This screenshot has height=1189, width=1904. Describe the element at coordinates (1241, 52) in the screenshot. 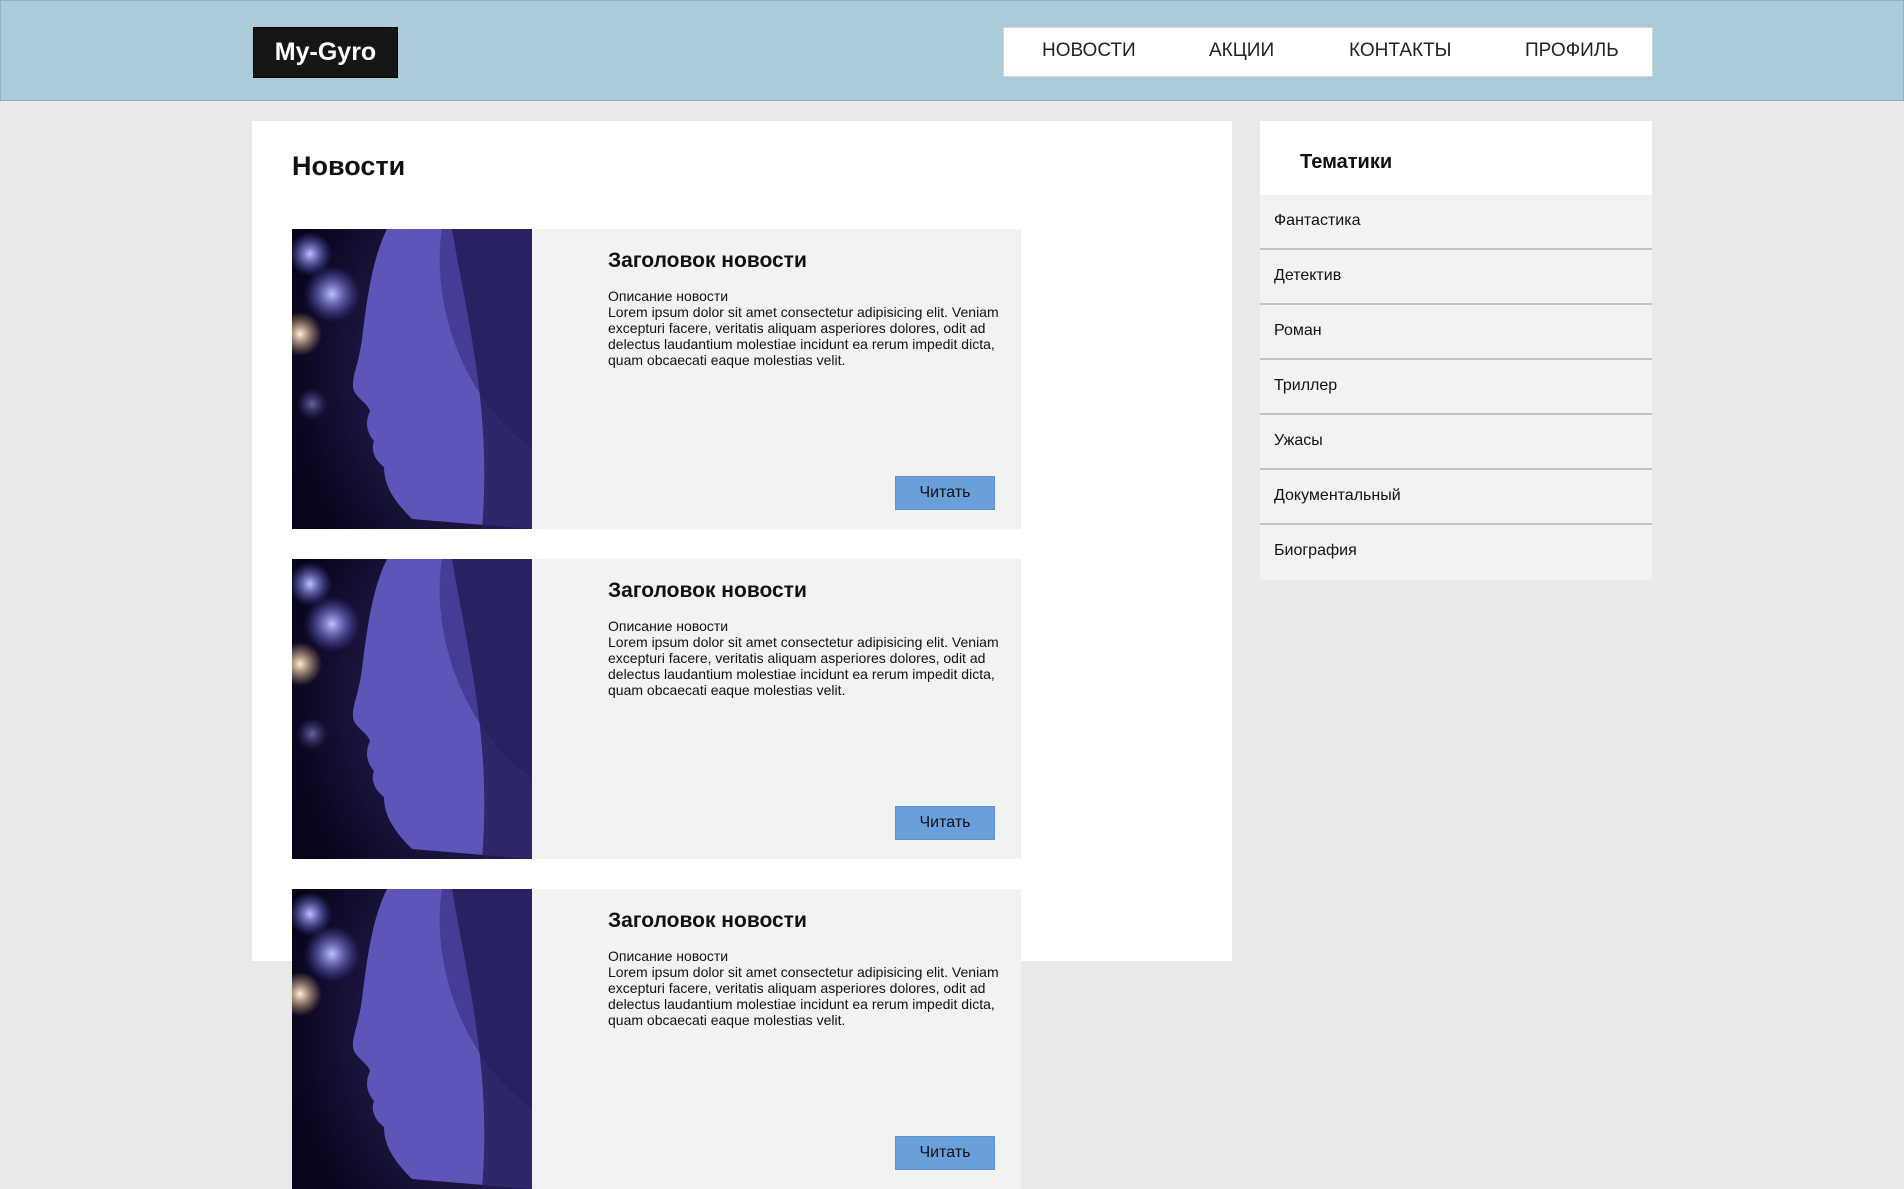

I see `nav-item-promotions: АКЦИИ` at that location.